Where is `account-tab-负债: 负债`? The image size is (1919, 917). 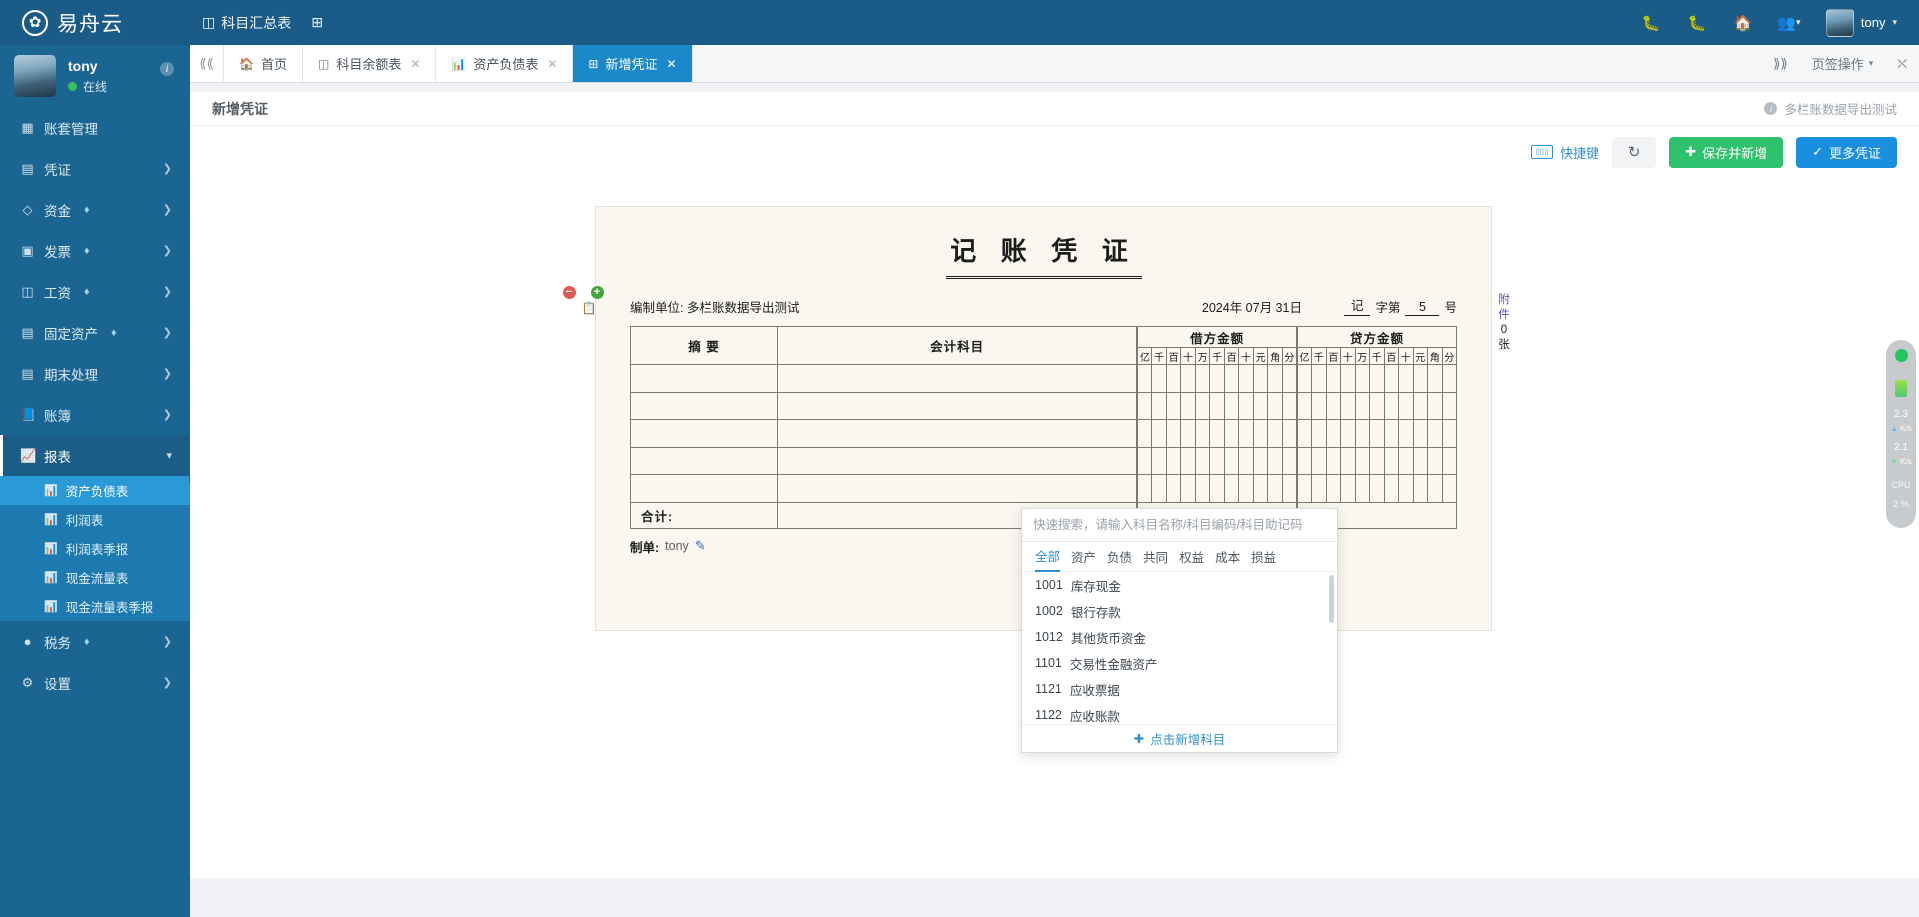
account-tab-负债: 负债 is located at coordinates (1119, 557).